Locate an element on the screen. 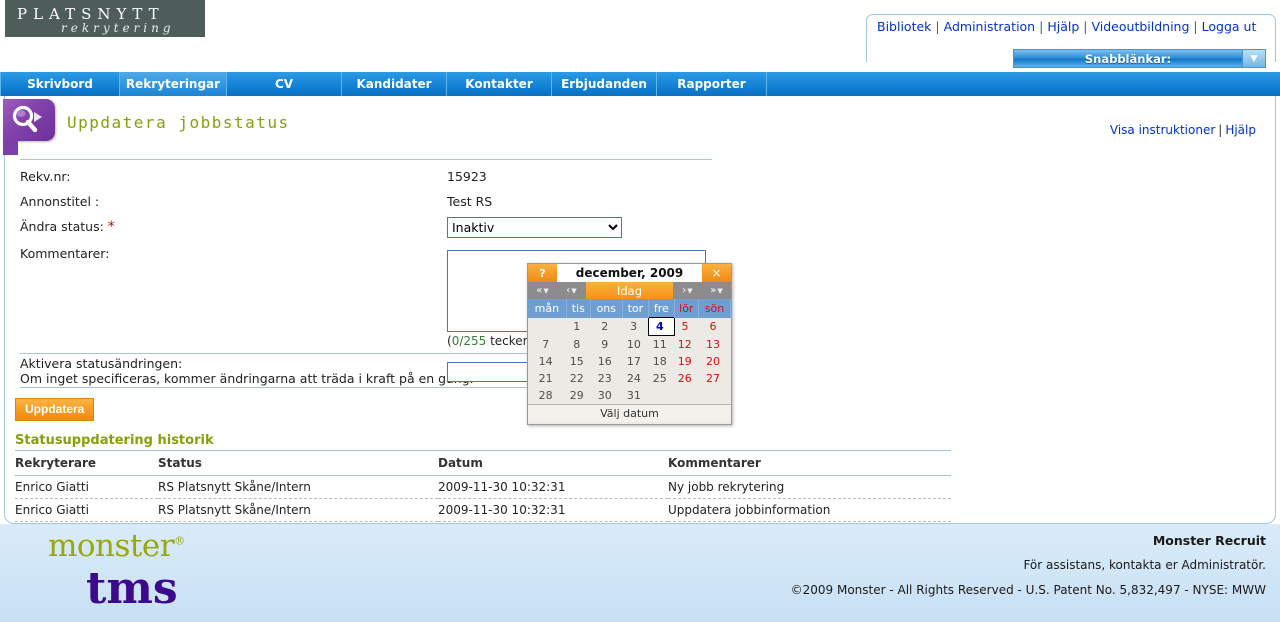 Image resolution: width=1280 pixels, height=622 pixels. calendar-prev-month-button: ‹ ▼ is located at coordinates (571, 290).